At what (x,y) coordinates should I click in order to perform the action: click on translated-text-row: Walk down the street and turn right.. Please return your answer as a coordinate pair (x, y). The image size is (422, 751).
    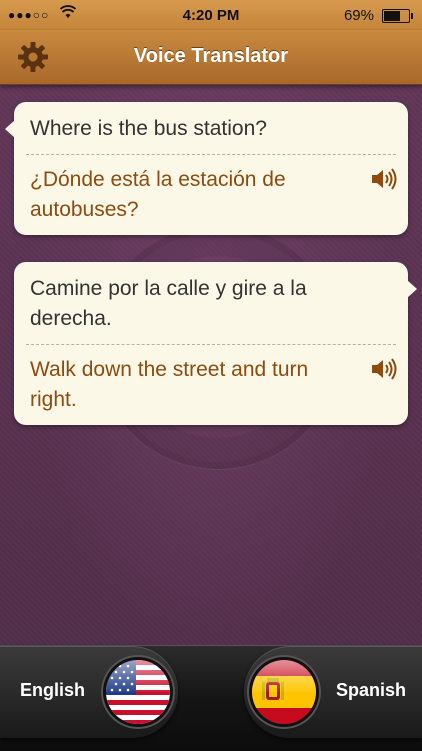
    Looking at the image, I should click on (211, 385).